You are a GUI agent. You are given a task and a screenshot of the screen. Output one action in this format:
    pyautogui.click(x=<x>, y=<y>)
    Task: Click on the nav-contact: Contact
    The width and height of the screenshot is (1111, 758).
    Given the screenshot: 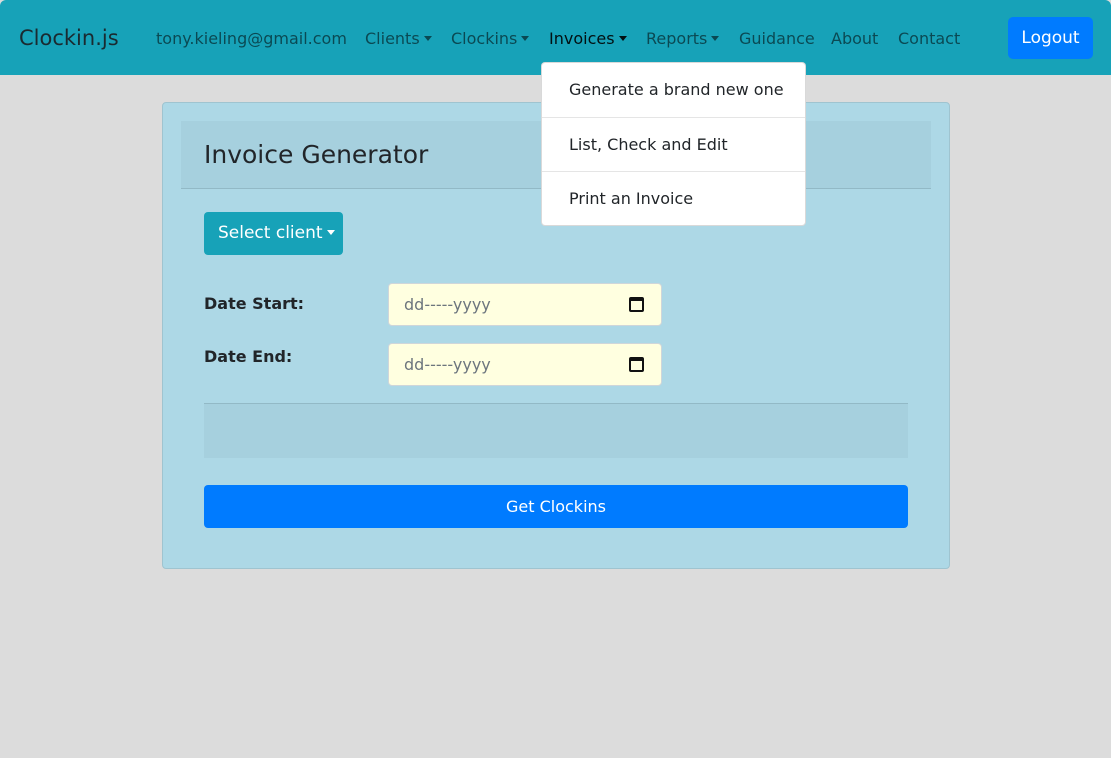 What is the action you would take?
    pyautogui.click(x=929, y=39)
    